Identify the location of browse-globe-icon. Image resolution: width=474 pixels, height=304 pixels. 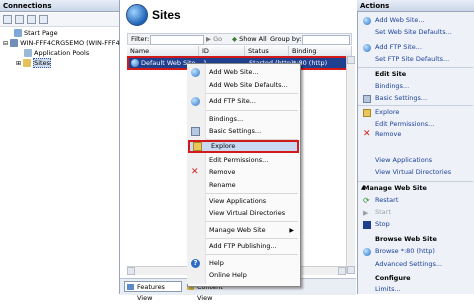
(367, 252).